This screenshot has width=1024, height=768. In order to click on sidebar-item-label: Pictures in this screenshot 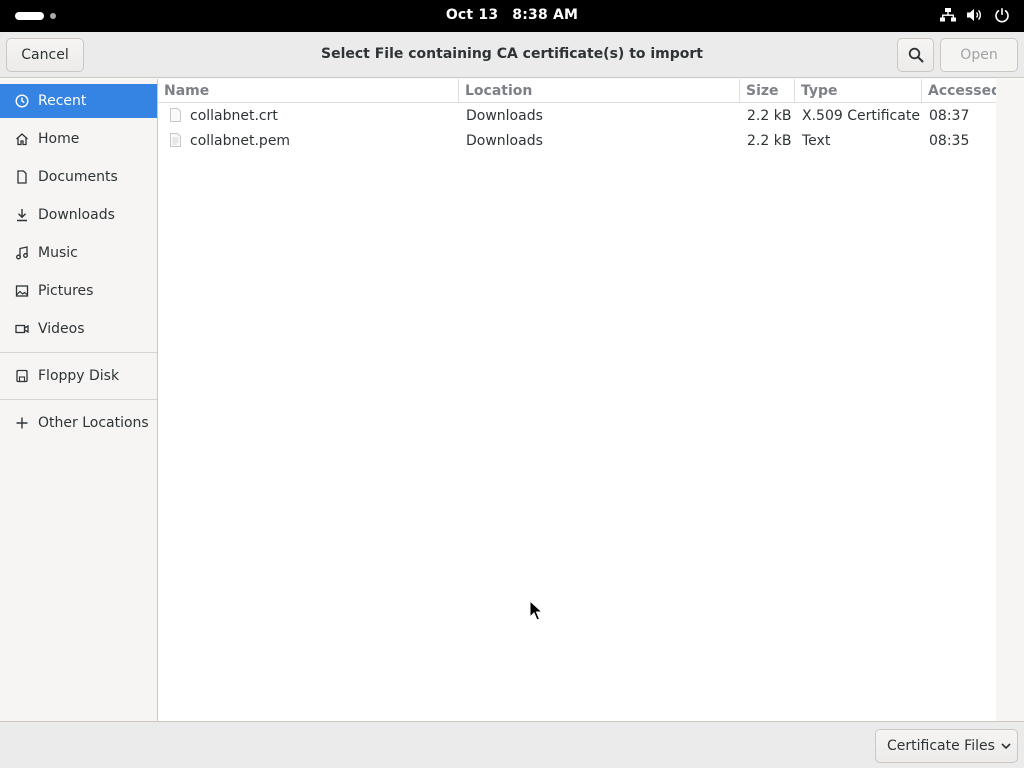, I will do `click(66, 291)`.